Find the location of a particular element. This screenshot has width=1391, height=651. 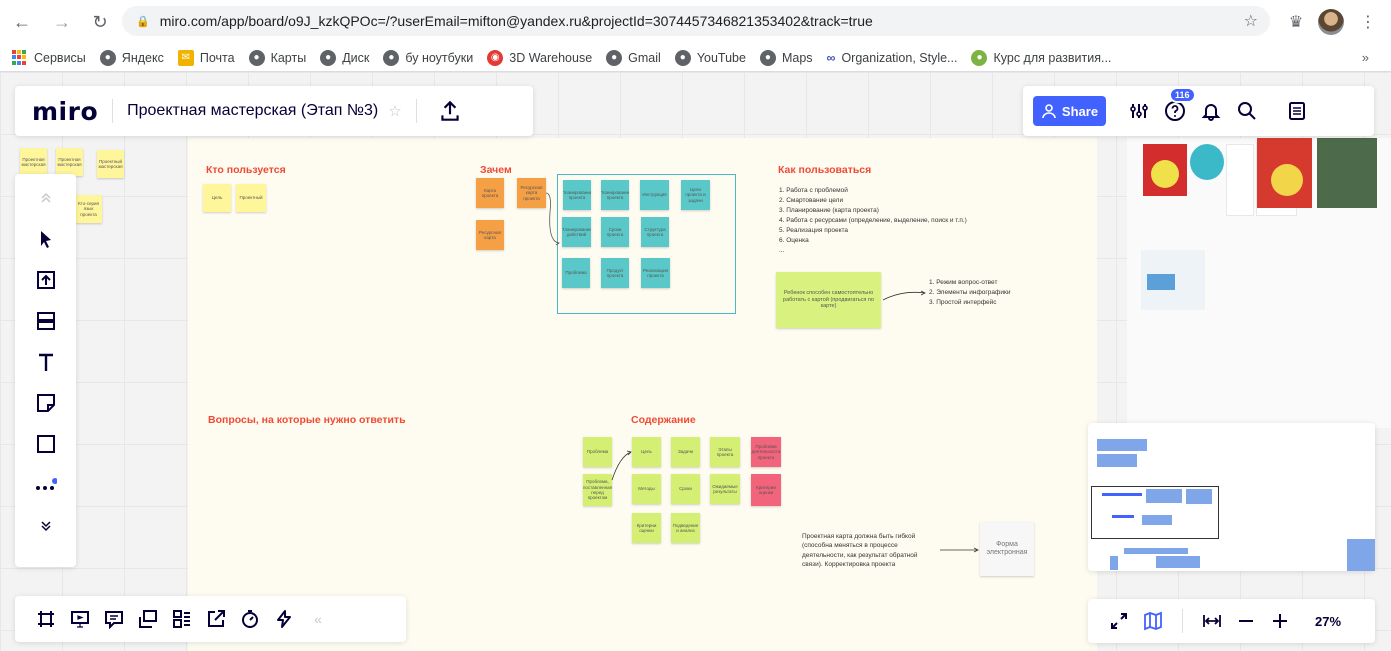

star-icon: ☆ is located at coordinates (394, 111).